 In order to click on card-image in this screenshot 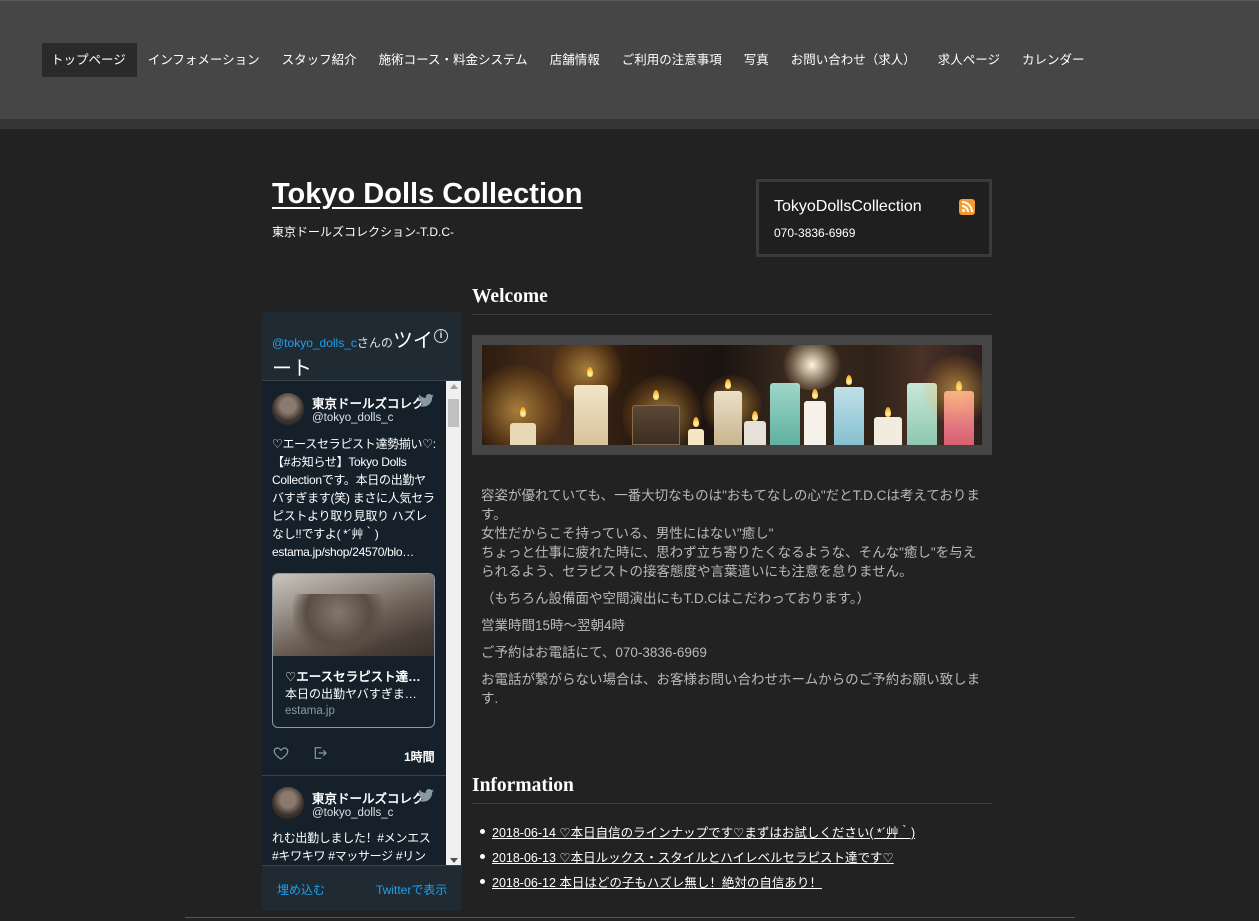, I will do `click(353, 615)`.